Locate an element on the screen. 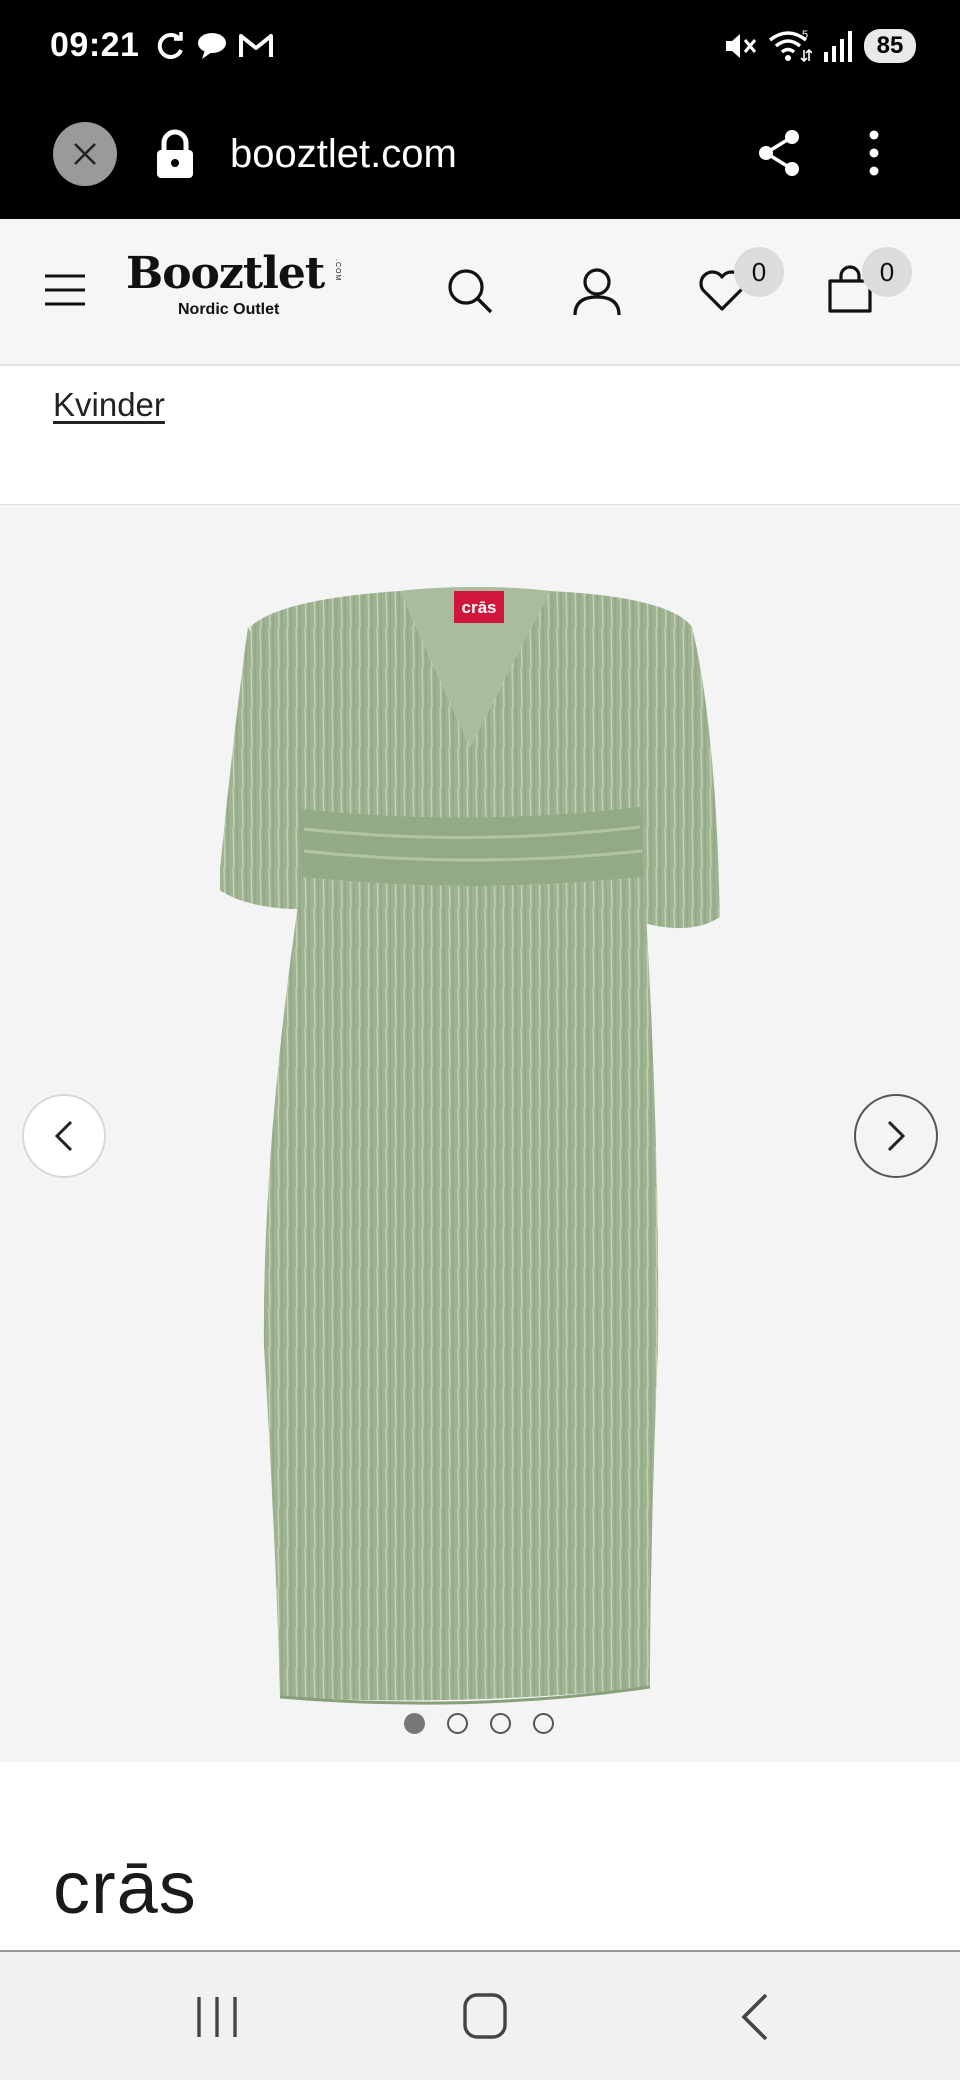 Image resolution: width=960 pixels, height=2080 pixels. search-icon is located at coordinates (470, 291).